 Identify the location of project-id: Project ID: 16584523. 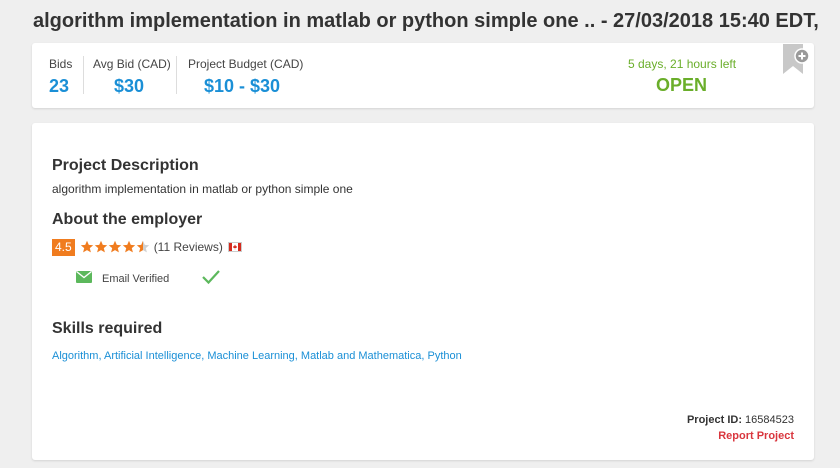
(740, 420).